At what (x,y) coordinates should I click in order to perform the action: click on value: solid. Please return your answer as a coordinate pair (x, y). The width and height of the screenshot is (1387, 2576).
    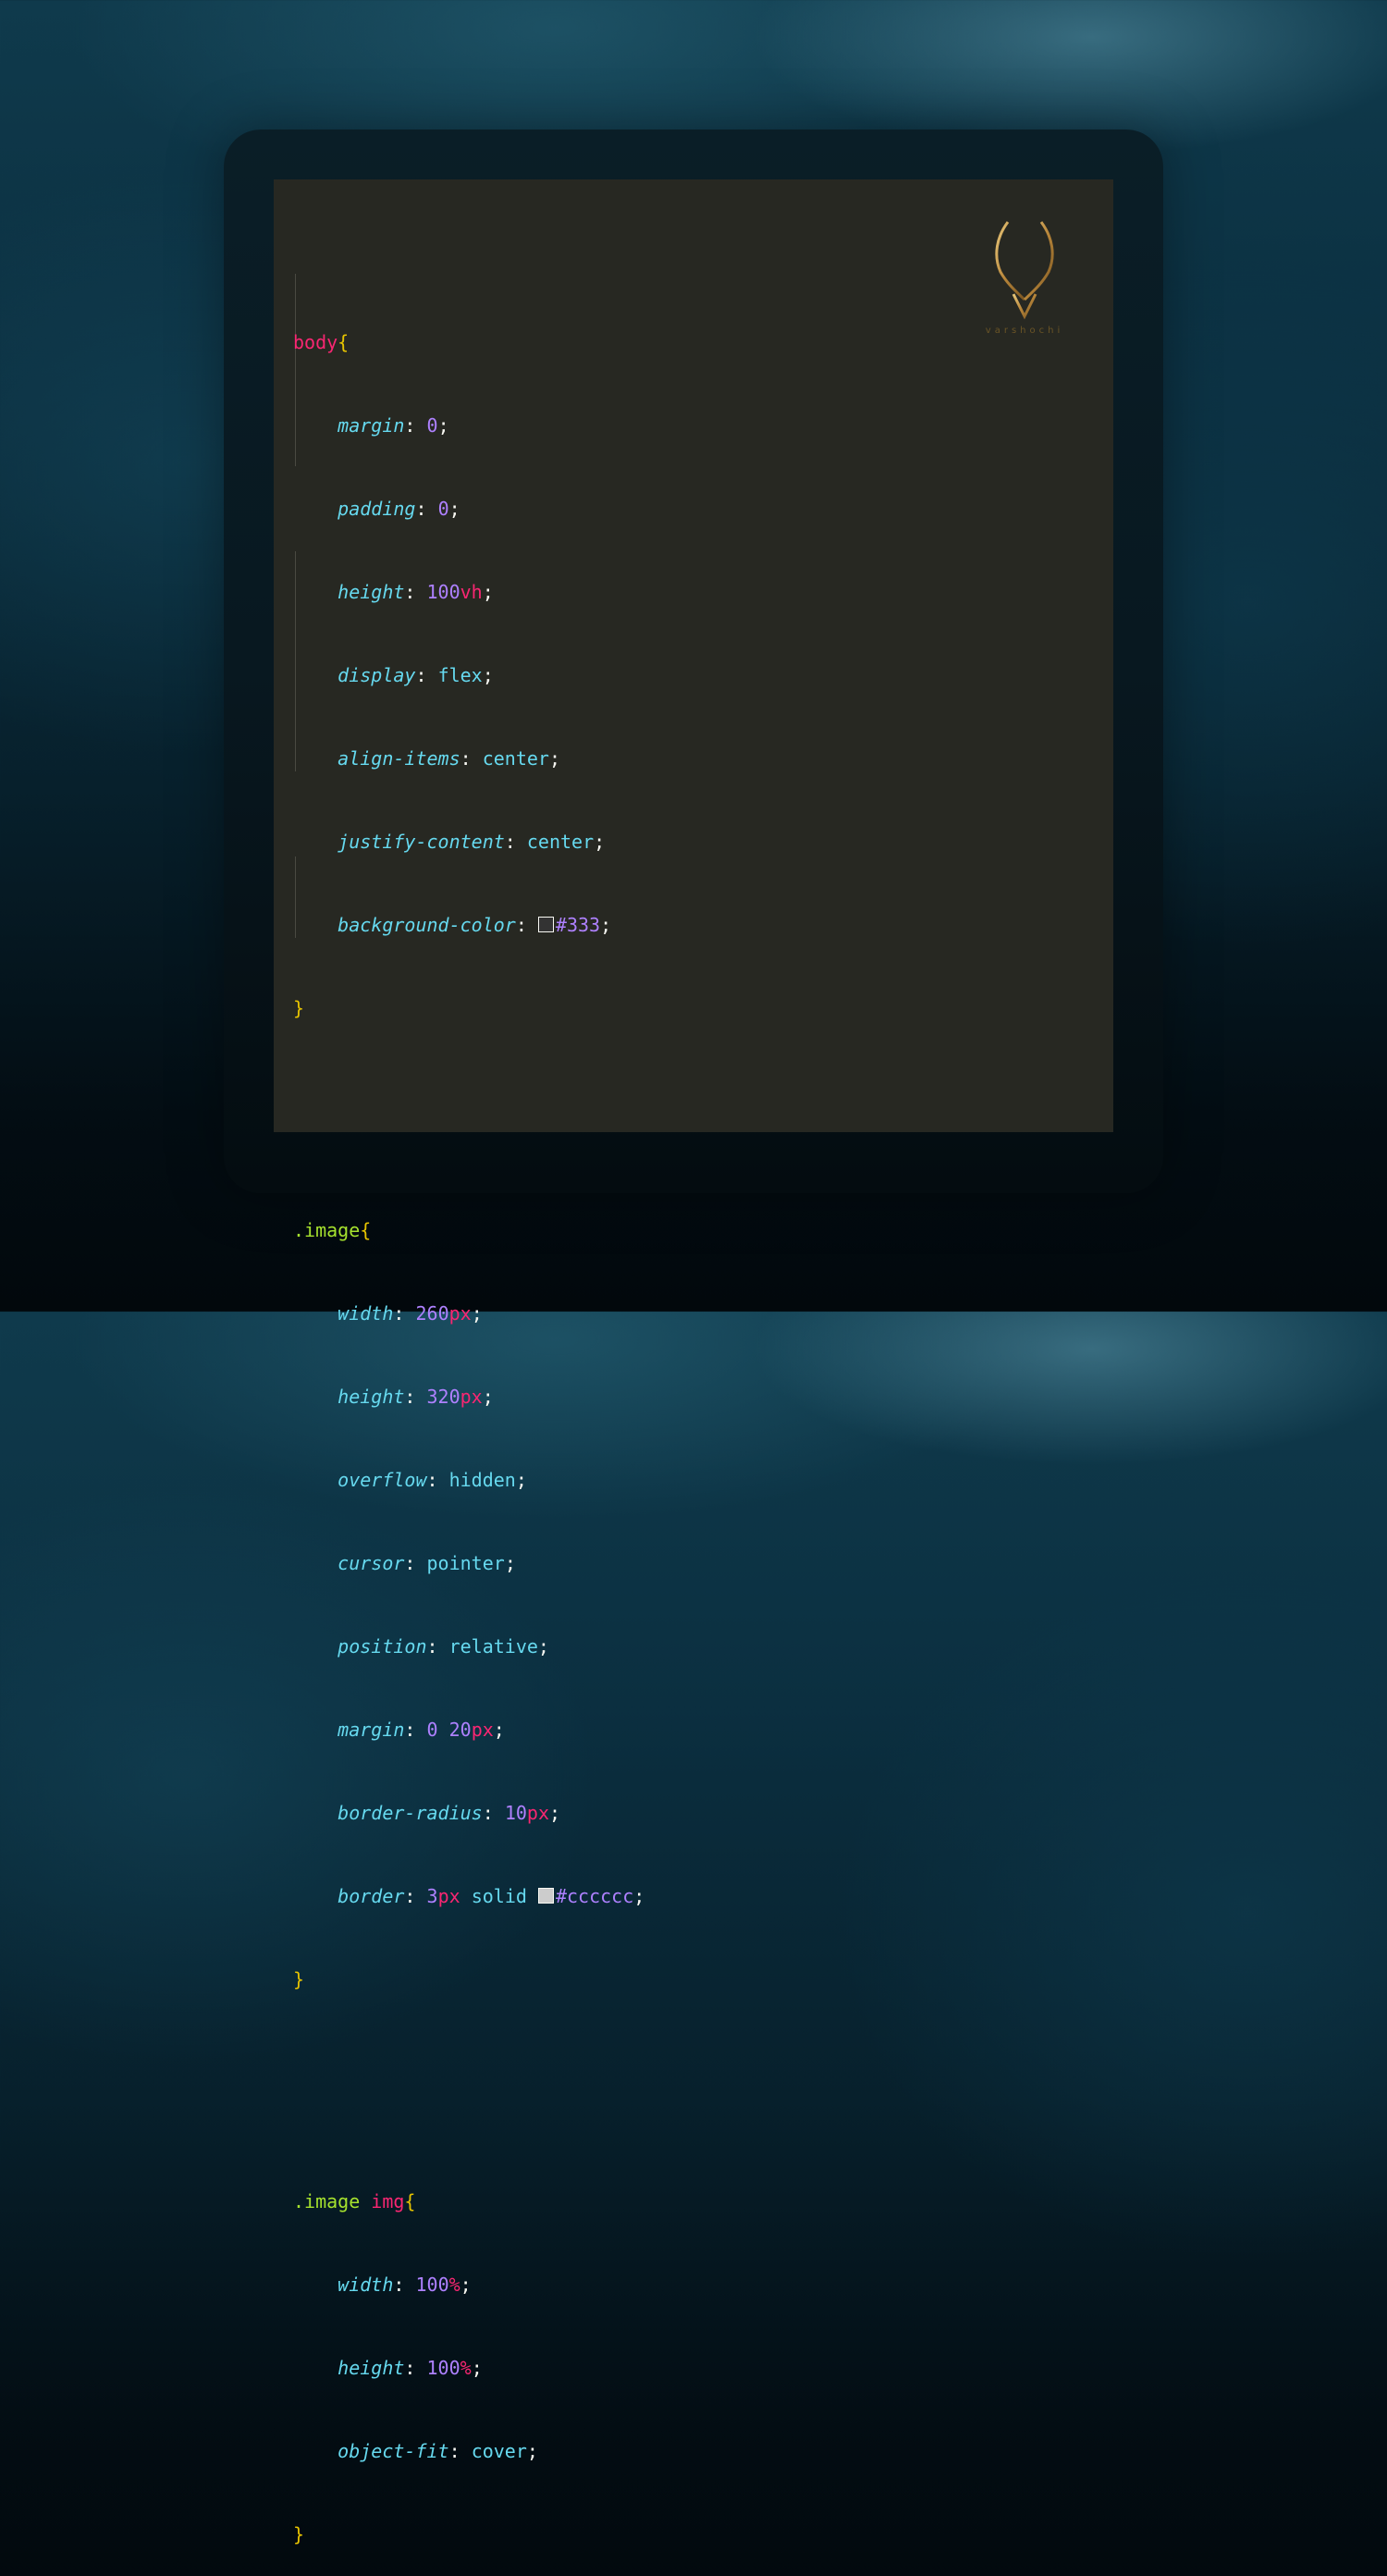
    Looking at the image, I should click on (499, 1896).